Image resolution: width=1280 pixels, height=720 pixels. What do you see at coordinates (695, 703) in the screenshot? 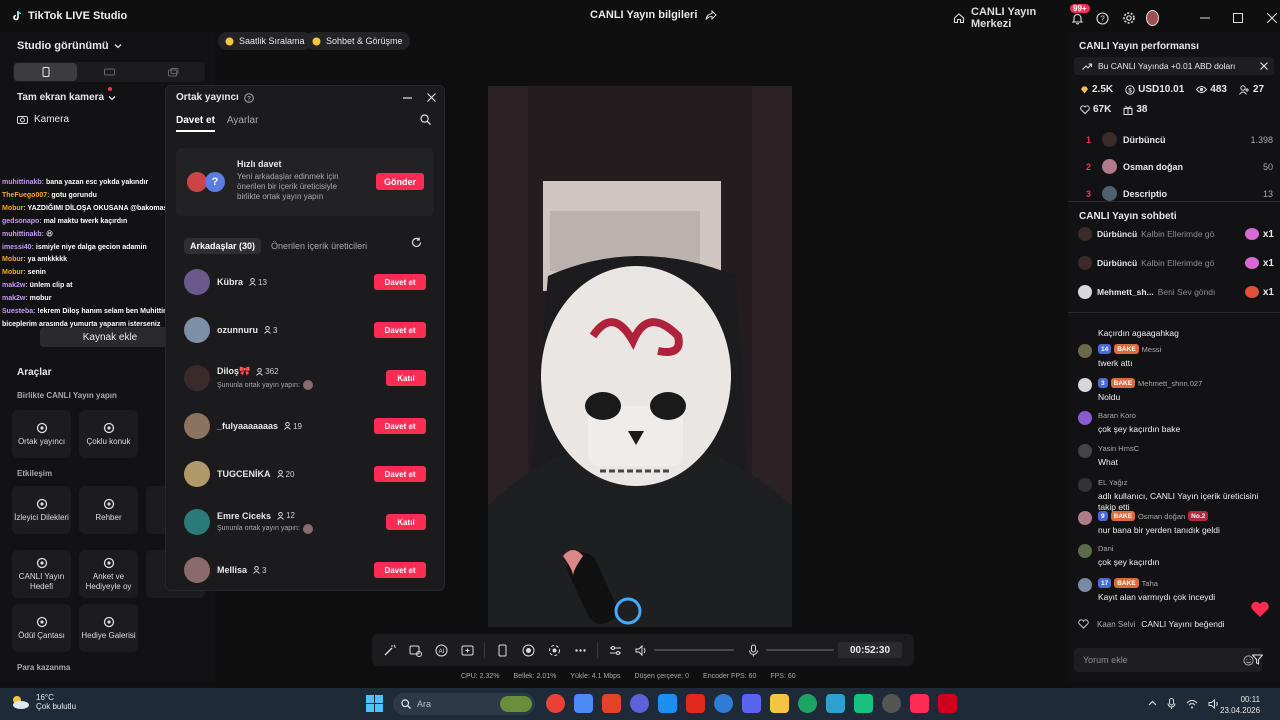
I see `opera-gx-icon` at bounding box center [695, 703].